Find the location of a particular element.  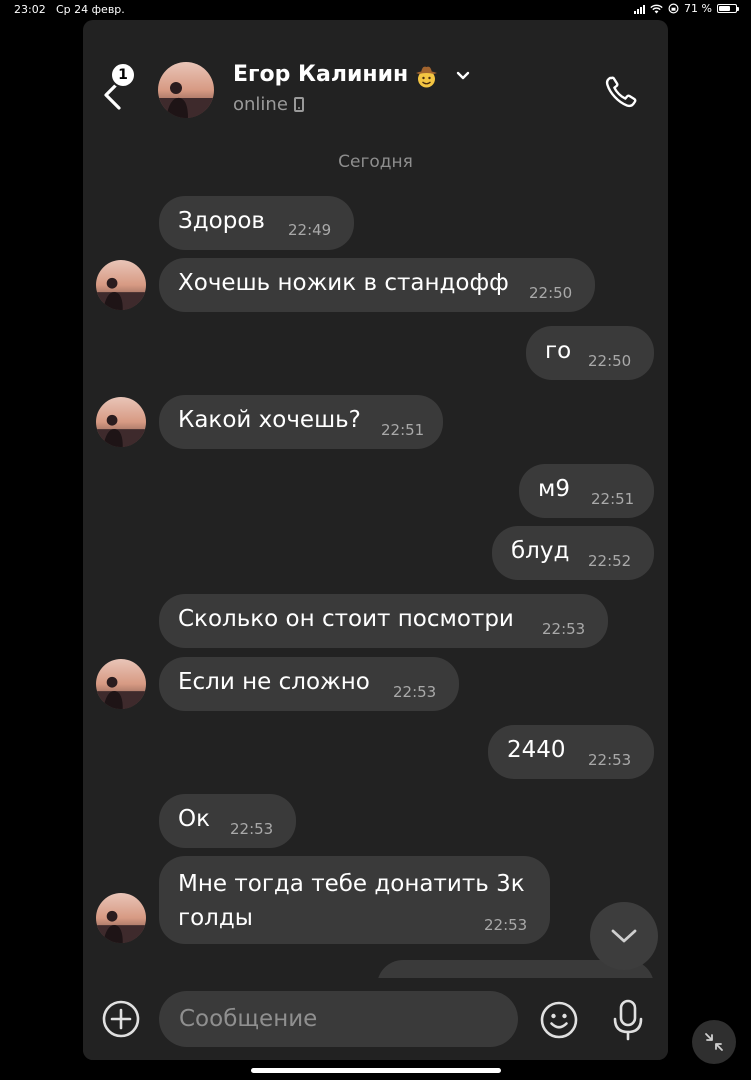

message-bubble-outgoing: блуд 22:52 is located at coordinates (573, 553).